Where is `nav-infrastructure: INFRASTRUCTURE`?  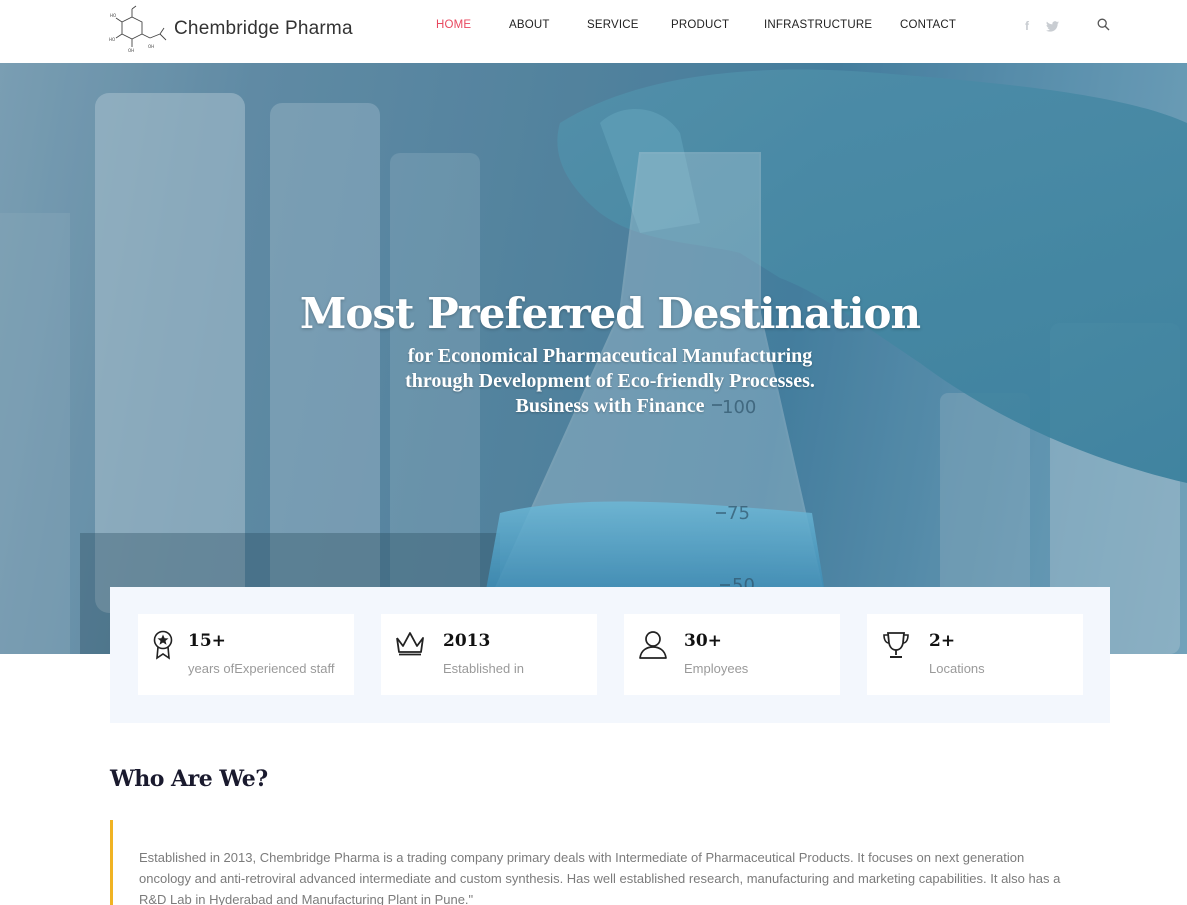 nav-infrastructure: INFRASTRUCTURE is located at coordinates (818, 25).